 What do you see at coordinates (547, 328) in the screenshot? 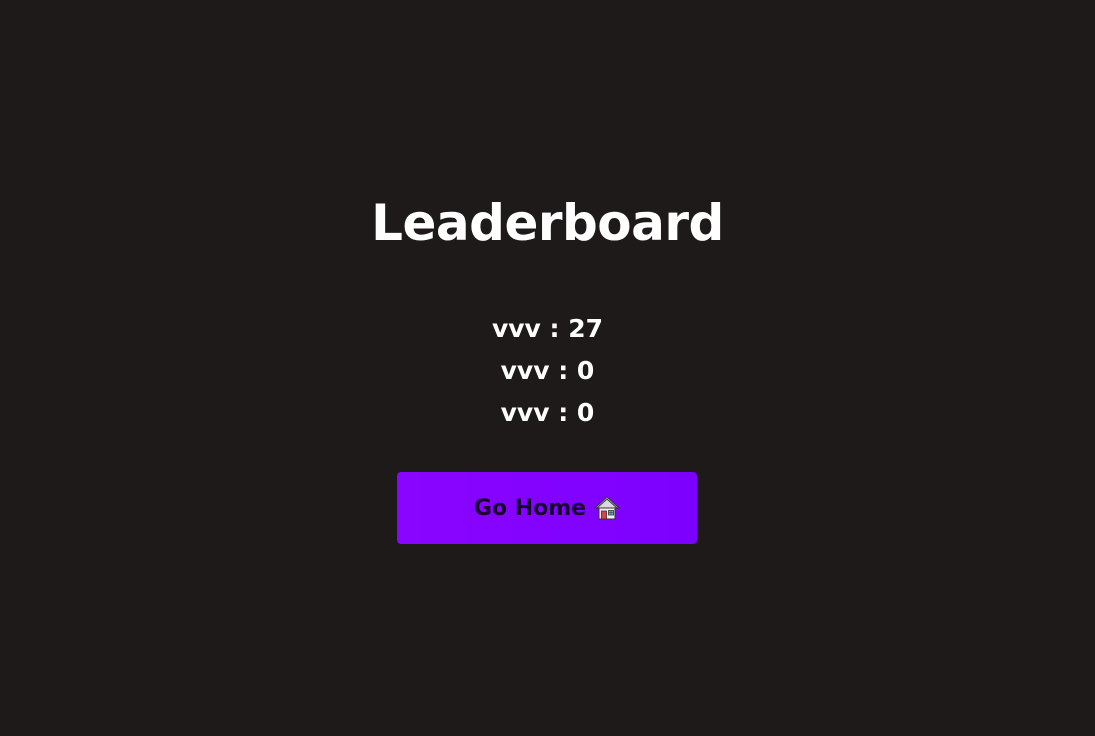
I see `leaderboard-entry: vvv : 27` at bounding box center [547, 328].